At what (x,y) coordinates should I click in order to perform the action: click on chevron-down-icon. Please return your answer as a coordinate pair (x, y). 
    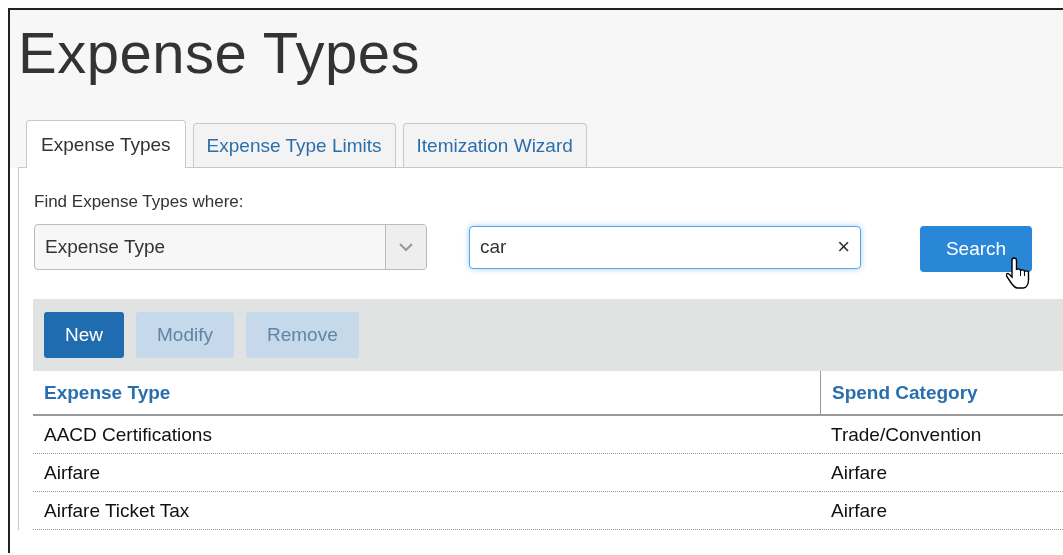
    Looking at the image, I should click on (406, 247).